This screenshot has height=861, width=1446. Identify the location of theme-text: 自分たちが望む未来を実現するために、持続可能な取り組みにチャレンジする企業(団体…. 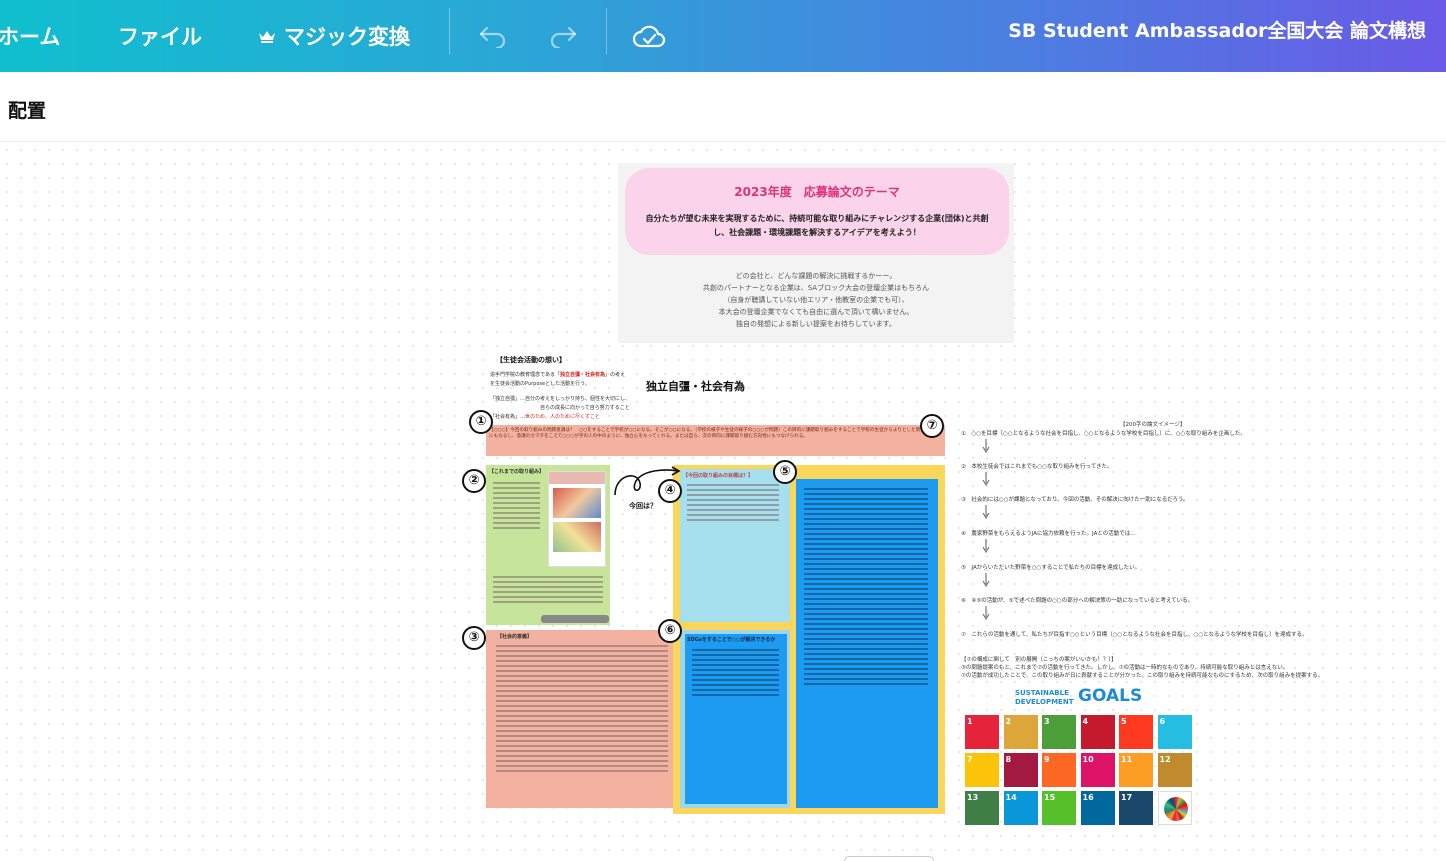
(817, 225).